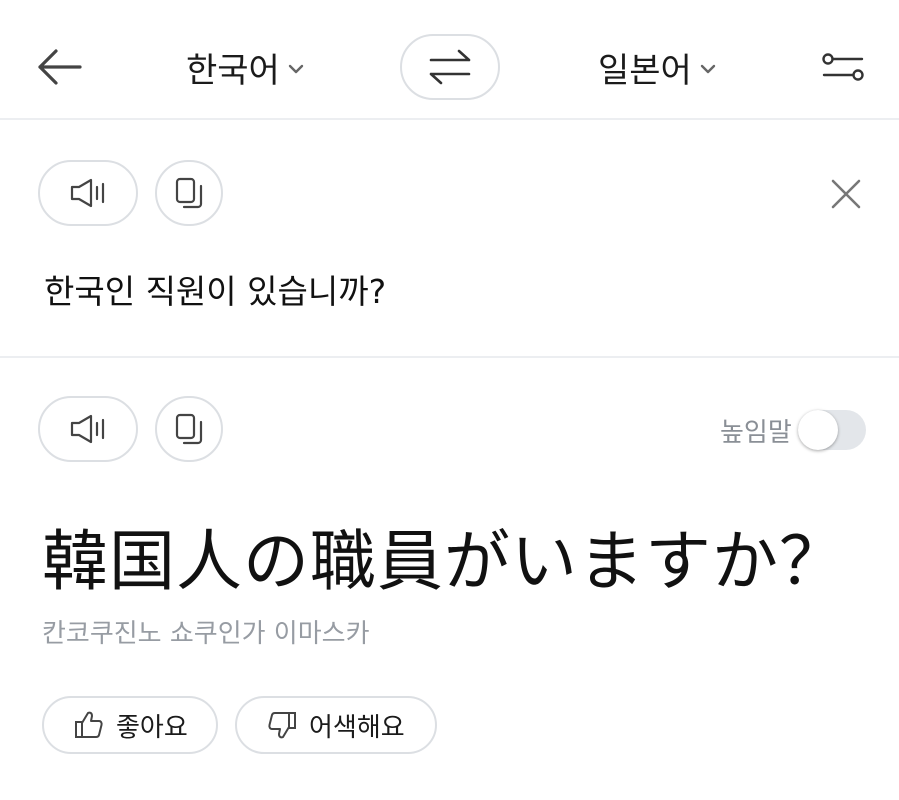 Image resolution: width=899 pixels, height=800 pixels. I want to click on result-speak-button, so click(88, 429).